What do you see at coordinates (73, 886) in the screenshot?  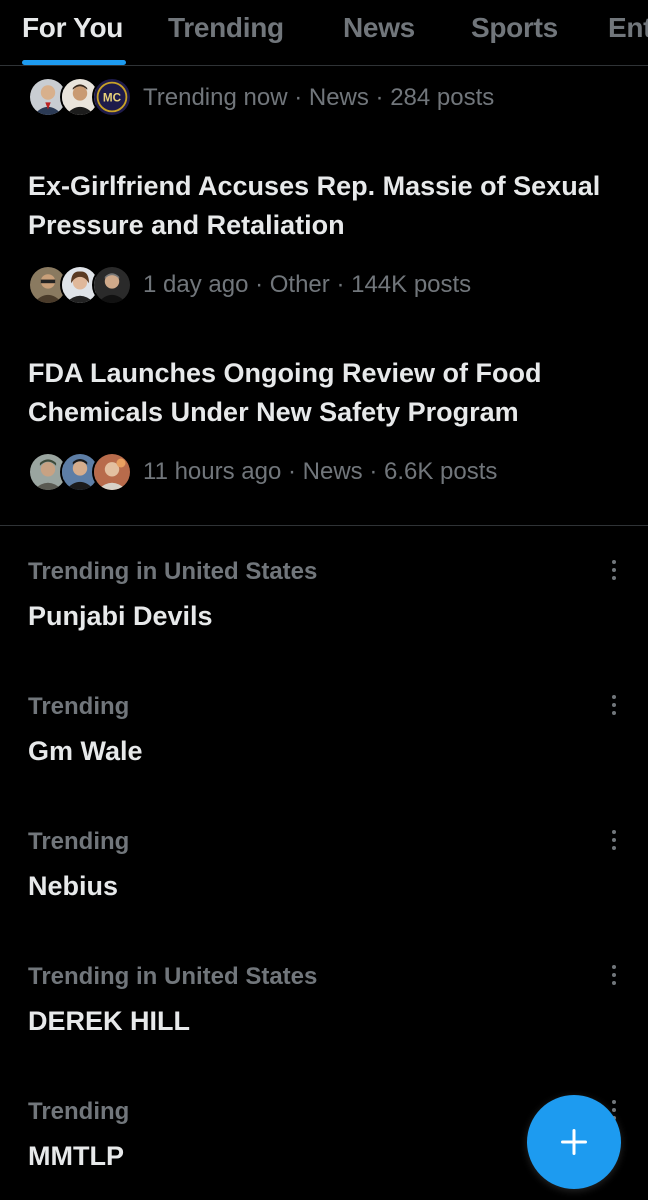 I see `trend-name: Nebius` at bounding box center [73, 886].